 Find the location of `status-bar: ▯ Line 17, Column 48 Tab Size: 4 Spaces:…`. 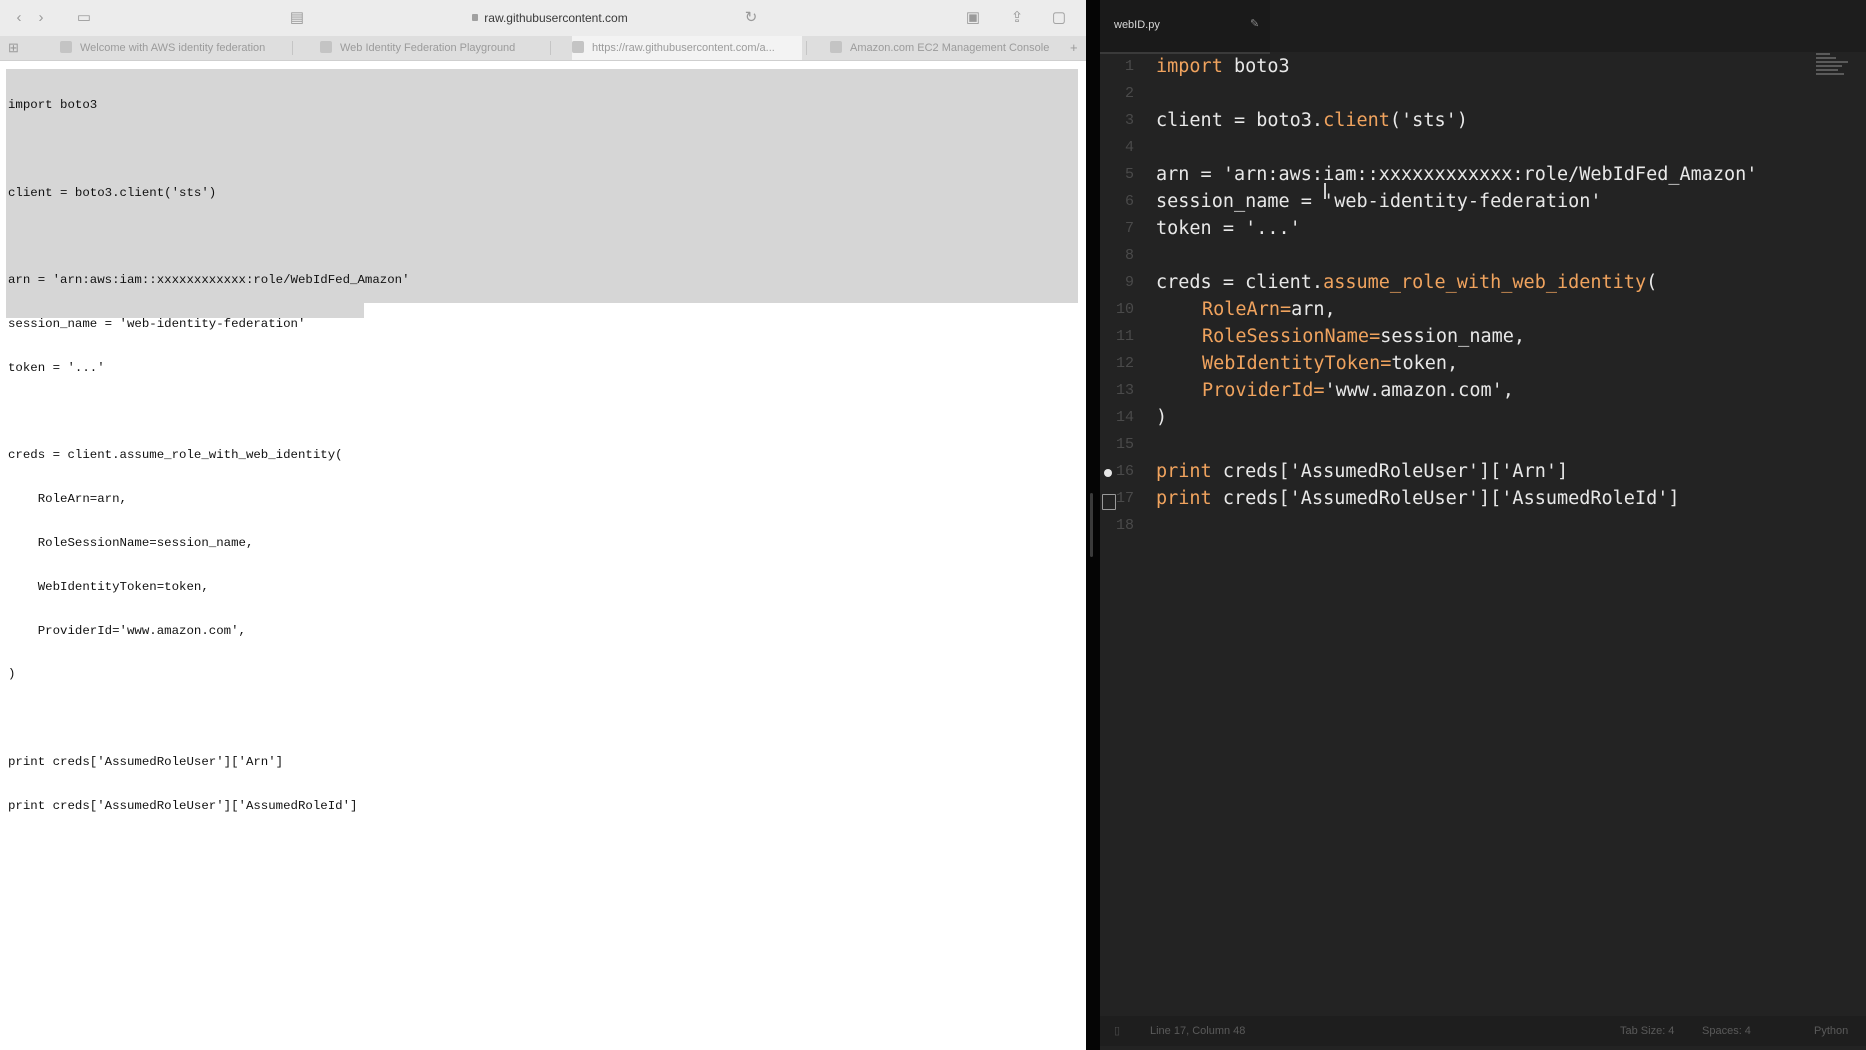

status-bar: ▯ Line 17, Column 48 Tab Size: 4 Spaces:… is located at coordinates (1483, 1031).